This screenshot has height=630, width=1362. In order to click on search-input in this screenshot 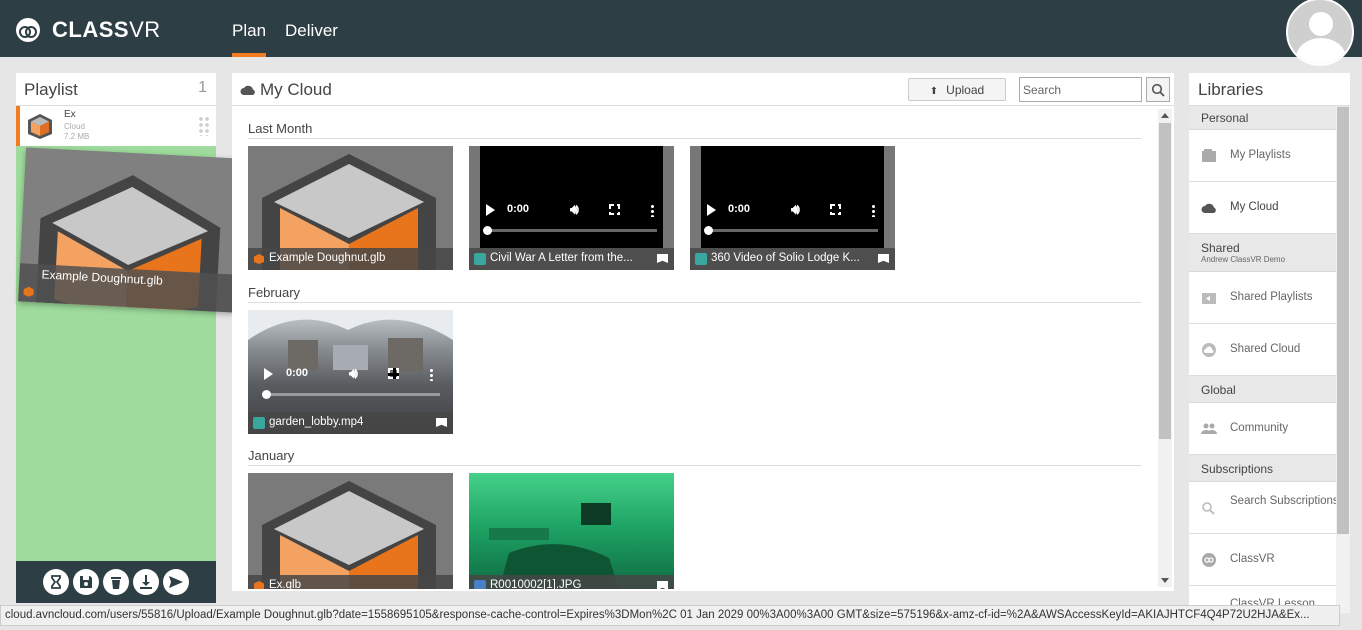, I will do `click(1080, 89)`.